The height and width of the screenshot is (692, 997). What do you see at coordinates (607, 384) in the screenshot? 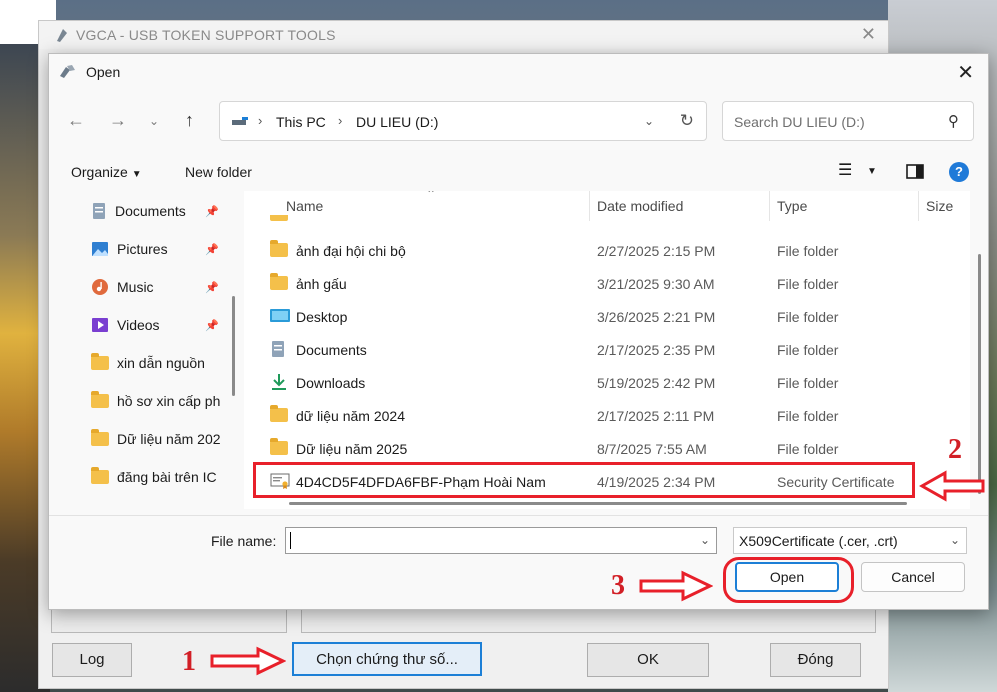
I see `table-row: Downloads 5/19/2025 2:42 PM File folder` at bounding box center [607, 384].